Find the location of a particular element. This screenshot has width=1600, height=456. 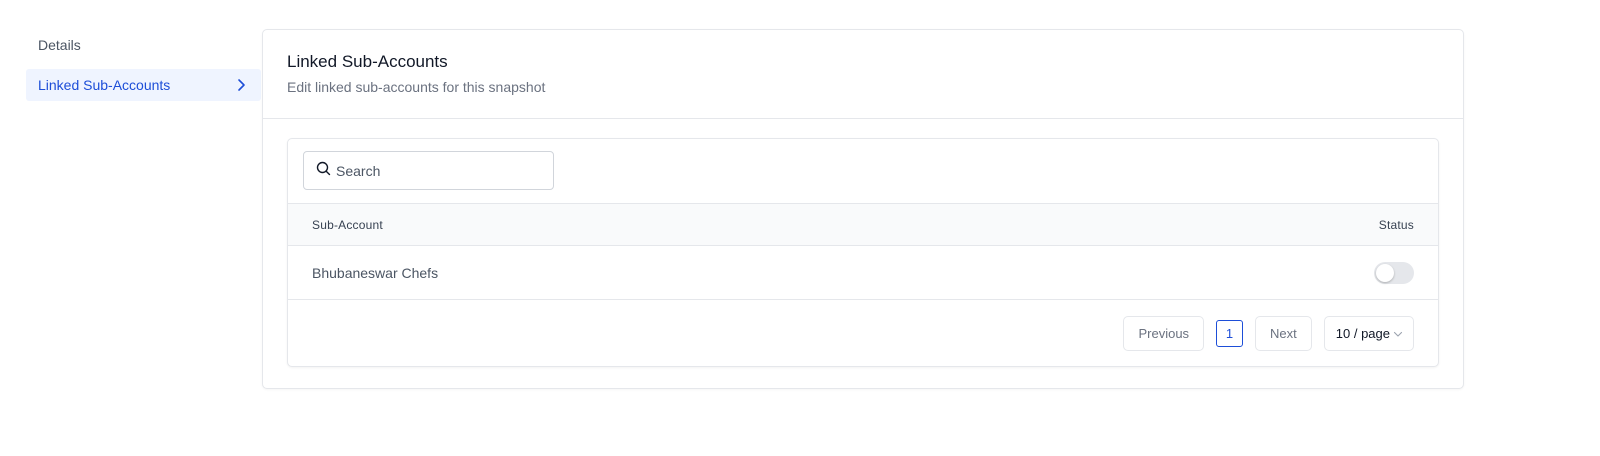

chevron-down-icon is located at coordinates (1398, 333).